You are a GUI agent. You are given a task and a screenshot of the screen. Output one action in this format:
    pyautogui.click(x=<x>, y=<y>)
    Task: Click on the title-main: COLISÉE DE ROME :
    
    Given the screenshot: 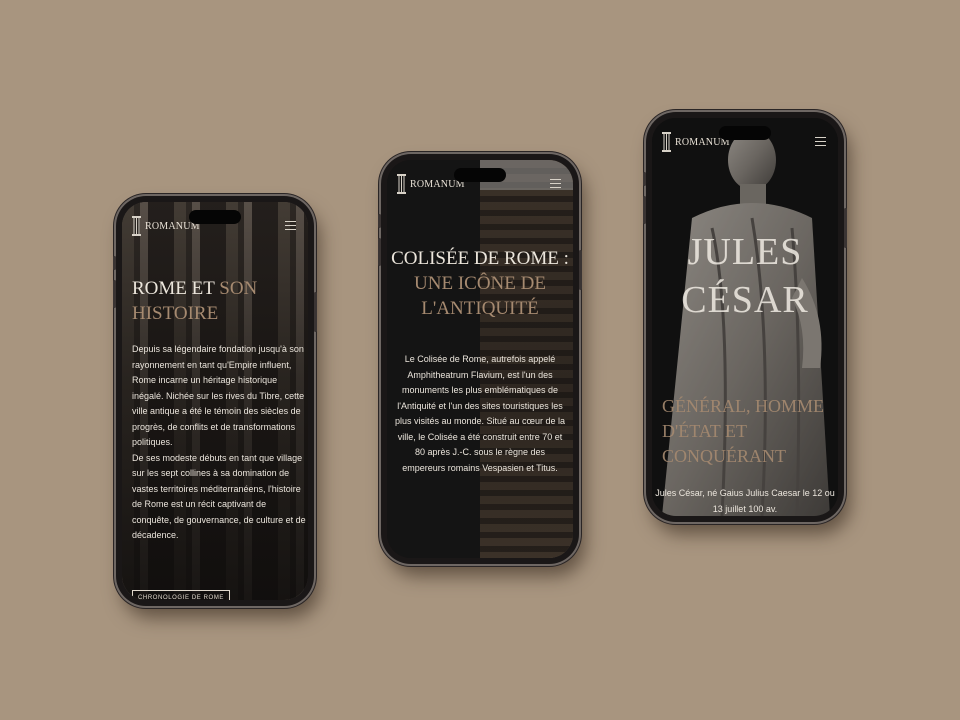 What is the action you would take?
    pyautogui.click(x=480, y=258)
    